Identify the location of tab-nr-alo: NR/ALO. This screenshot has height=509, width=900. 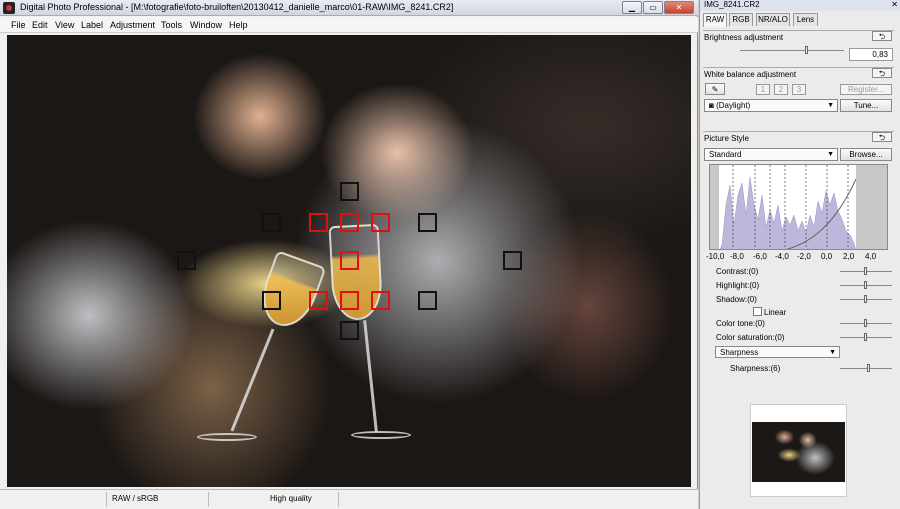
(773, 19).